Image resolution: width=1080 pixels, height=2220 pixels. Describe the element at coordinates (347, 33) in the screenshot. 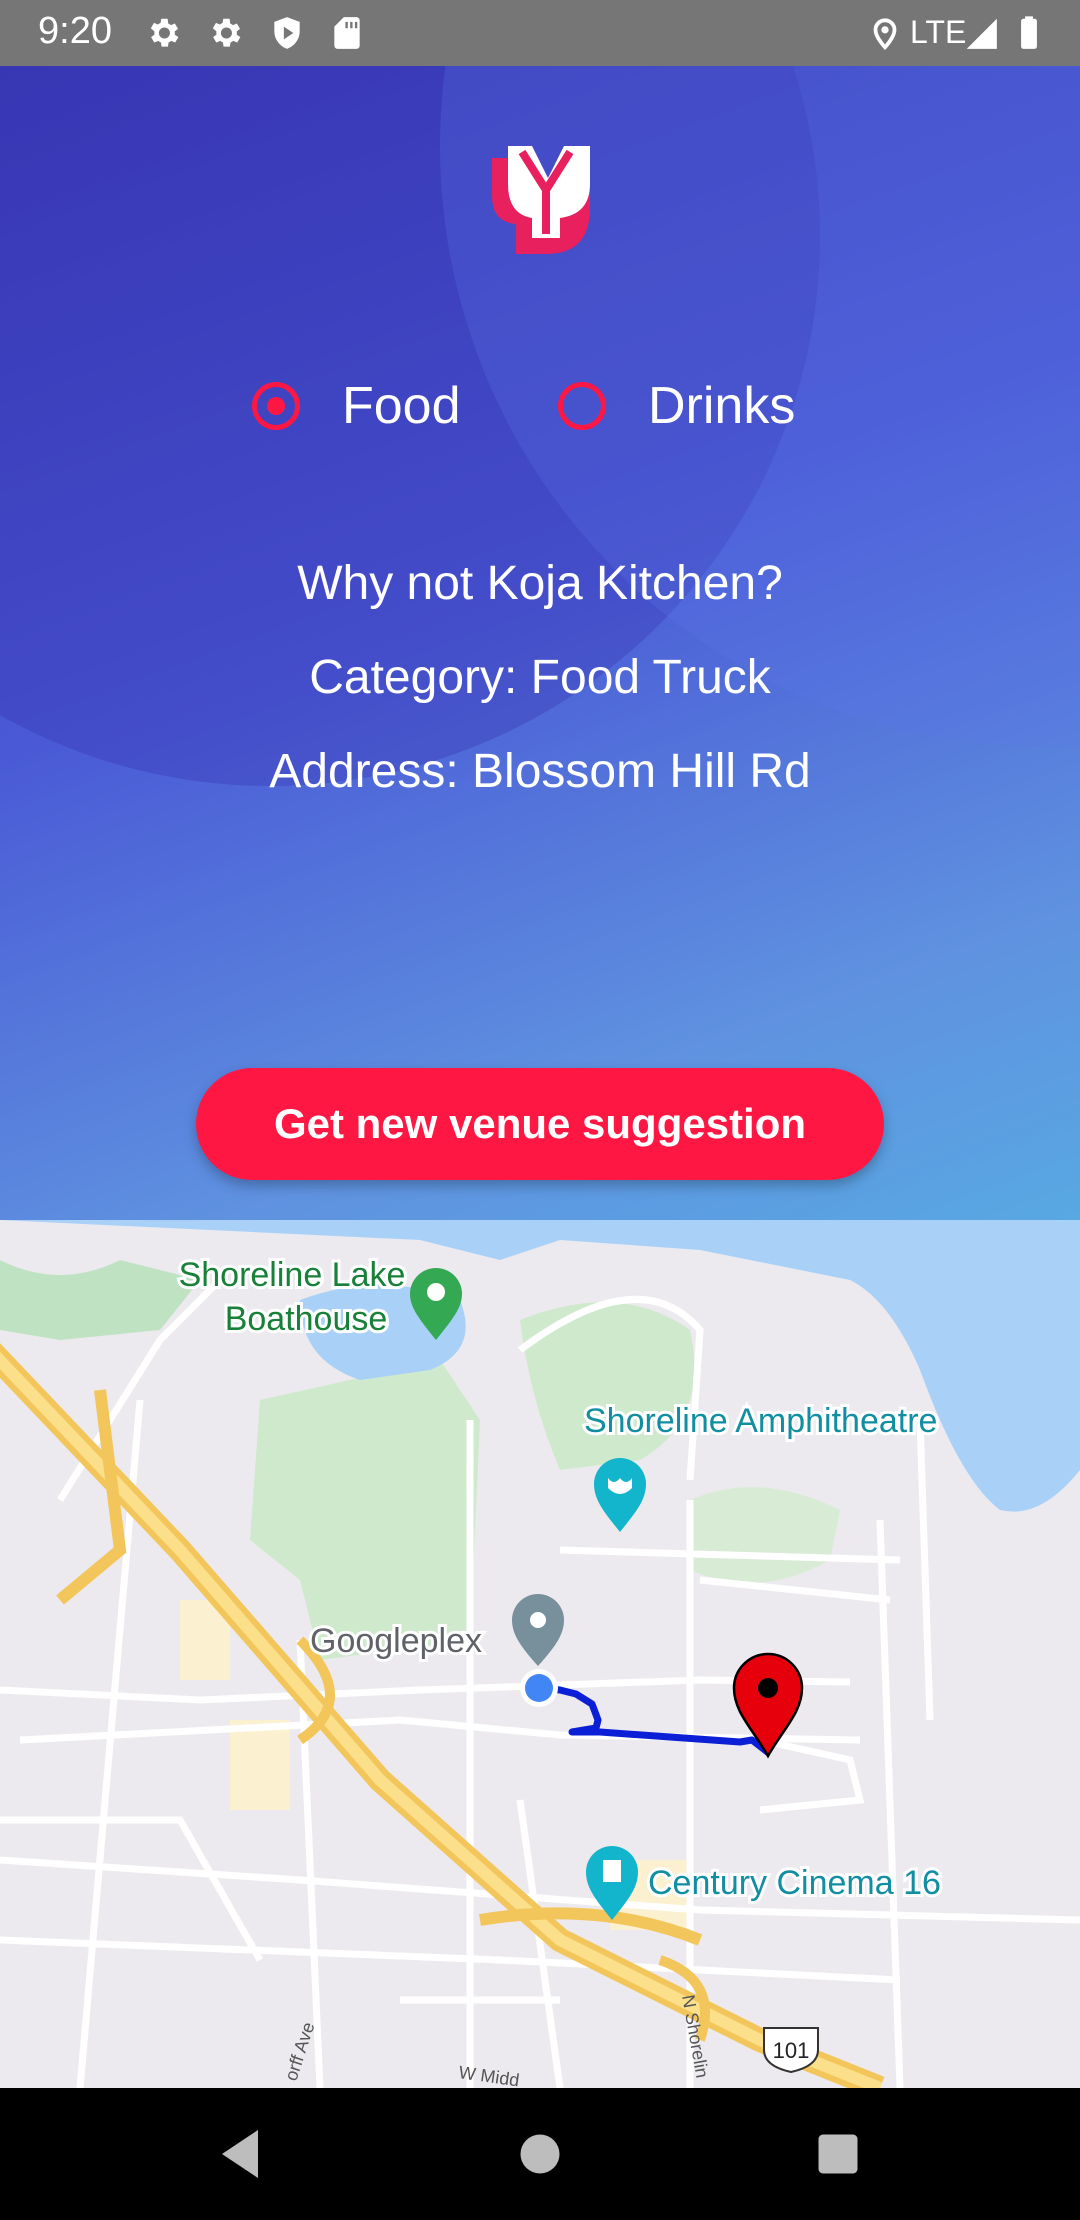

I see `sd-card-icon` at that location.